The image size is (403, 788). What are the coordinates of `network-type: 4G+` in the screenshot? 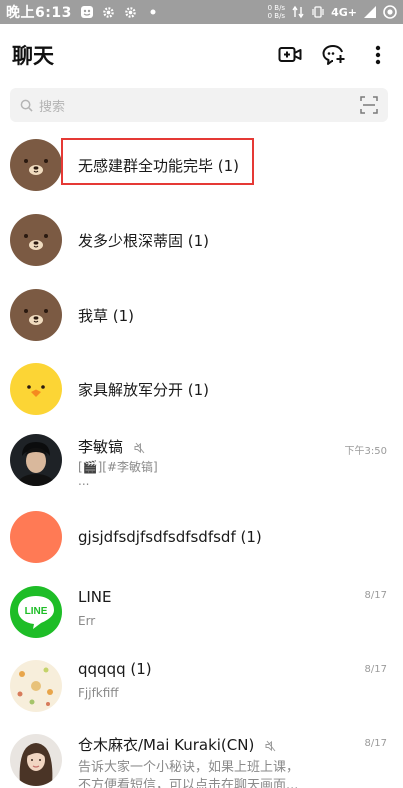 It's located at (344, 12).